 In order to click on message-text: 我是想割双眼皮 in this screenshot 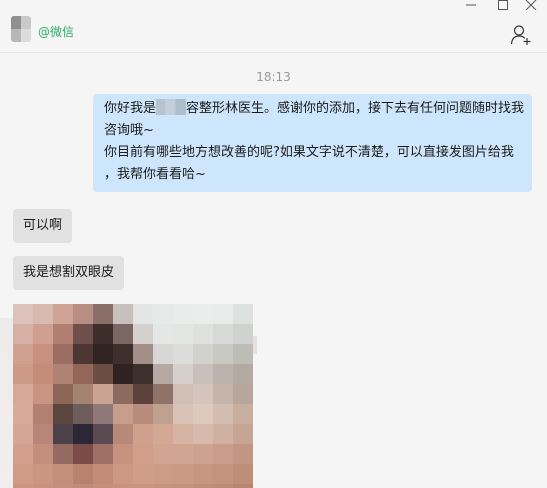, I will do `click(69, 272)`.